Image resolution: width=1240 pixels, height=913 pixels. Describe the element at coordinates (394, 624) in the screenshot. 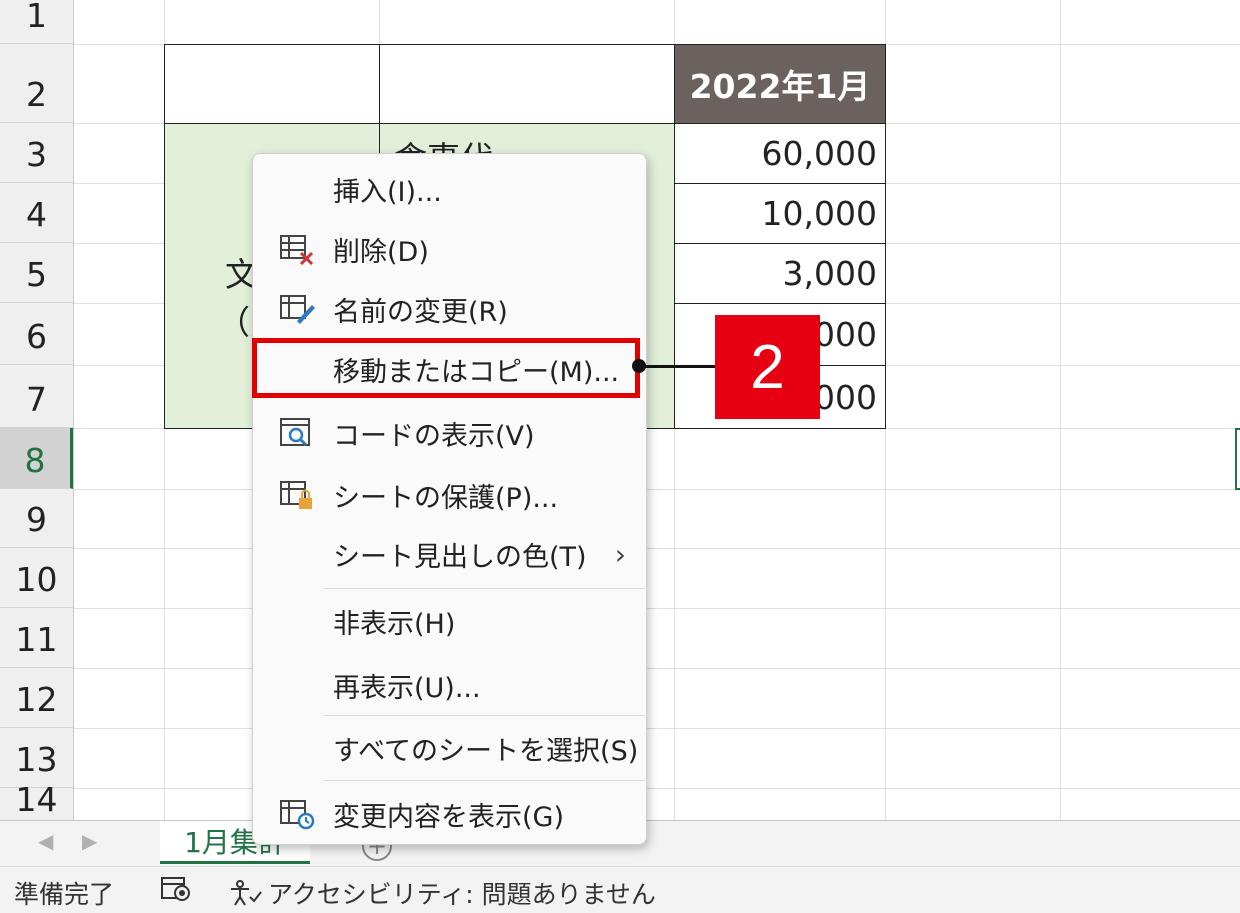

I see `menu-item-label: 非表示(H)` at that location.